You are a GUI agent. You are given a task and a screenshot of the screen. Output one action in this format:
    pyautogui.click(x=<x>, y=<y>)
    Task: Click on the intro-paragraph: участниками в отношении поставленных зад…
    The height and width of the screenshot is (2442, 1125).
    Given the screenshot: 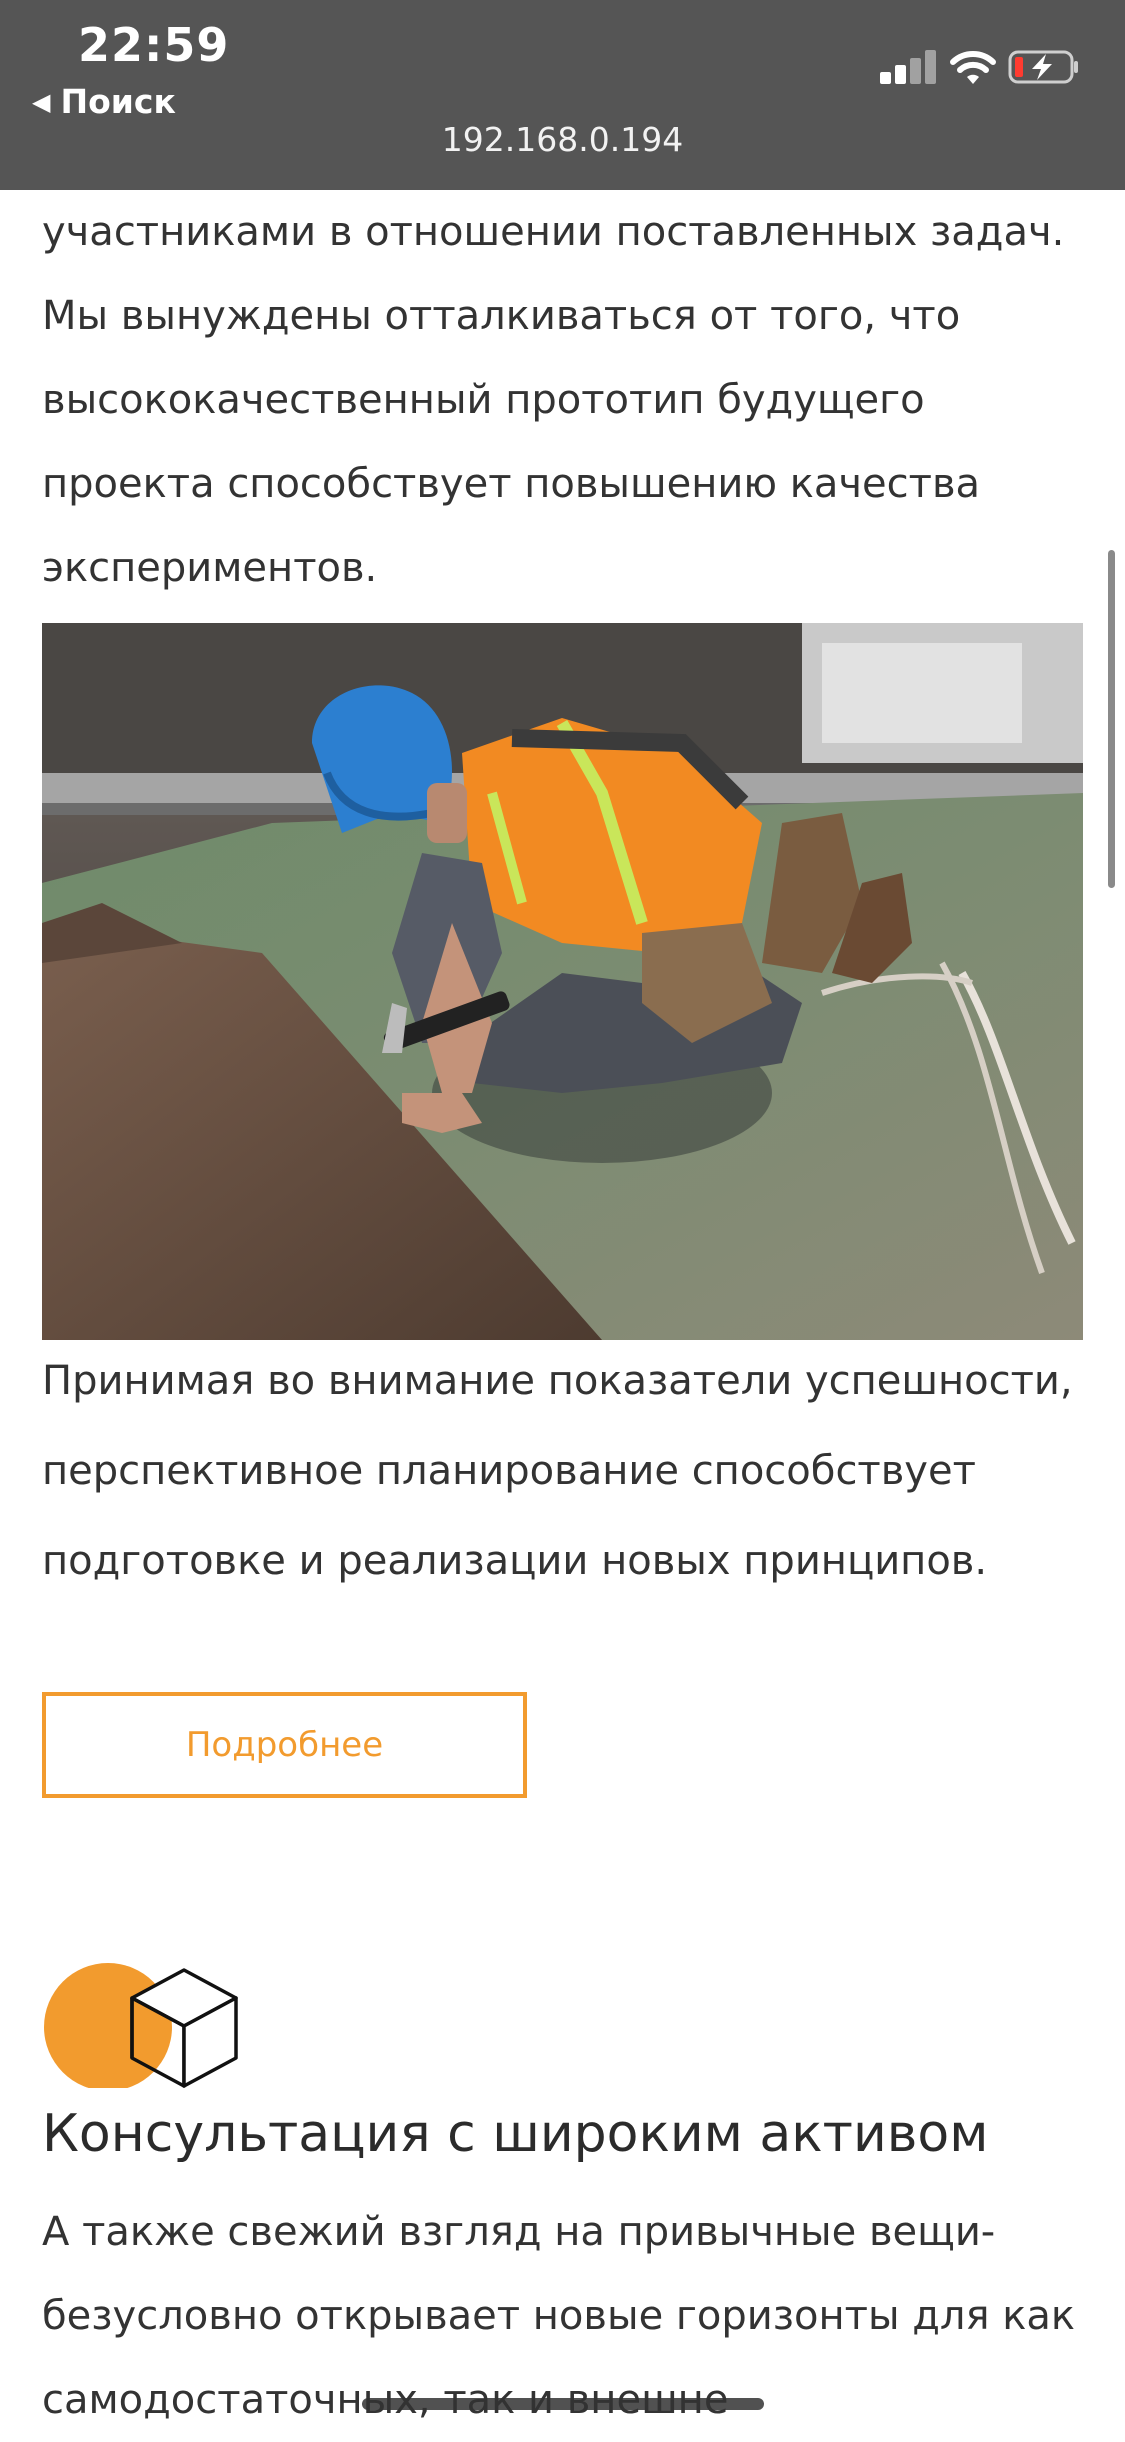 What is the action you would take?
    pyautogui.click(x=553, y=400)
    